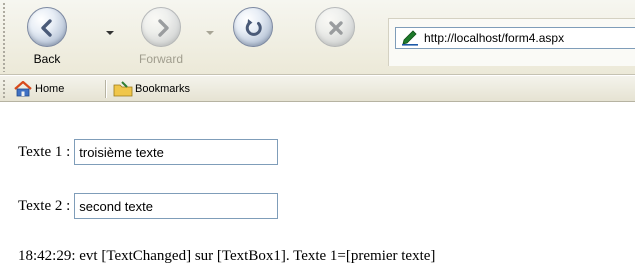 Image resolution: width=635 pixels, height=271 pixels. I want to click on bookmarks-toolbar: Home Bookmarks, so click(317, 89).